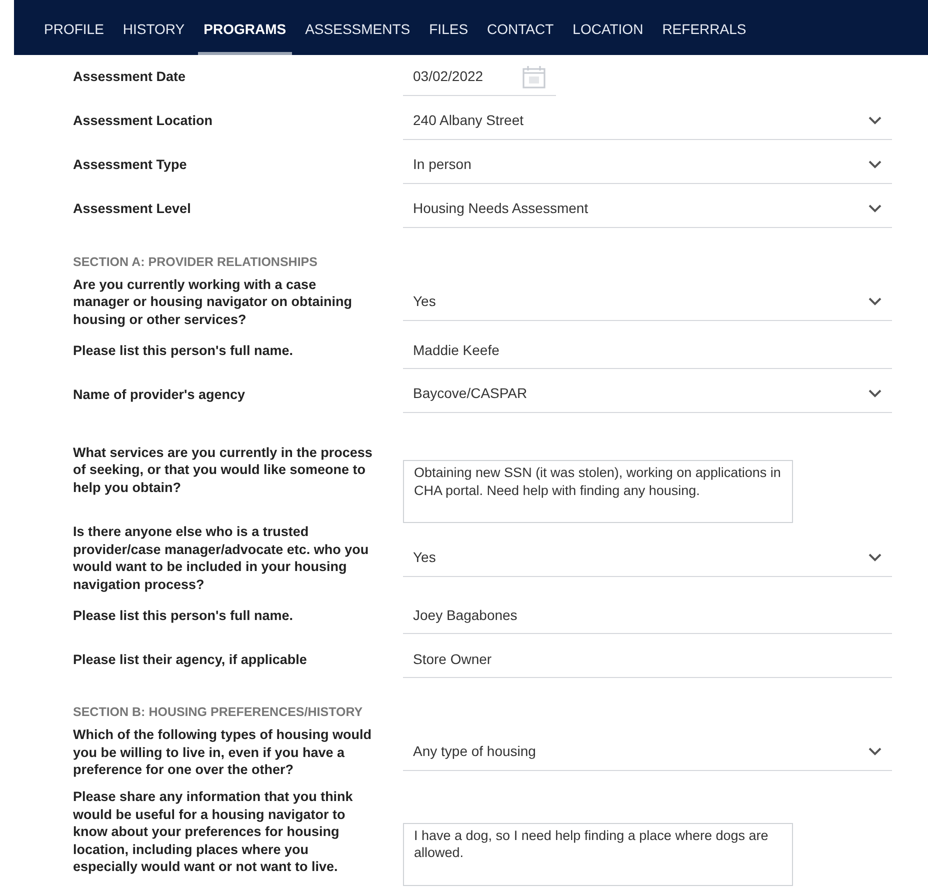 The width and height of the screenshot is (928, 891). Describe the element at coordinates (143, 121) in the screenshot. I see `field-label: Assessment Location` at that location.